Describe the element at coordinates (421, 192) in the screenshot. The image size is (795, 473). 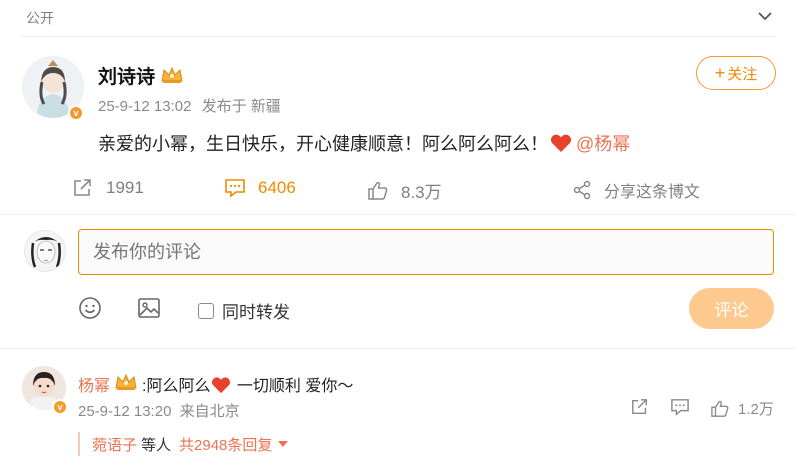
I see `like-count: 8.3万` at that location.